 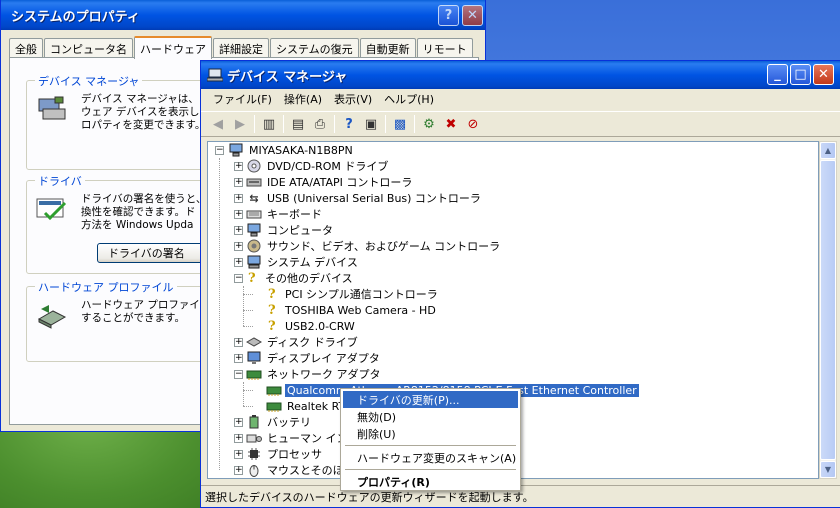 I want to click on forward-arrow-icon: ▶, so click(x=240, y=124).